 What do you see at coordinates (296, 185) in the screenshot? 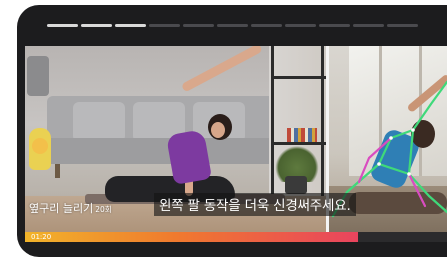
I see `plant-pot-image` at bounding box center [296, 185].